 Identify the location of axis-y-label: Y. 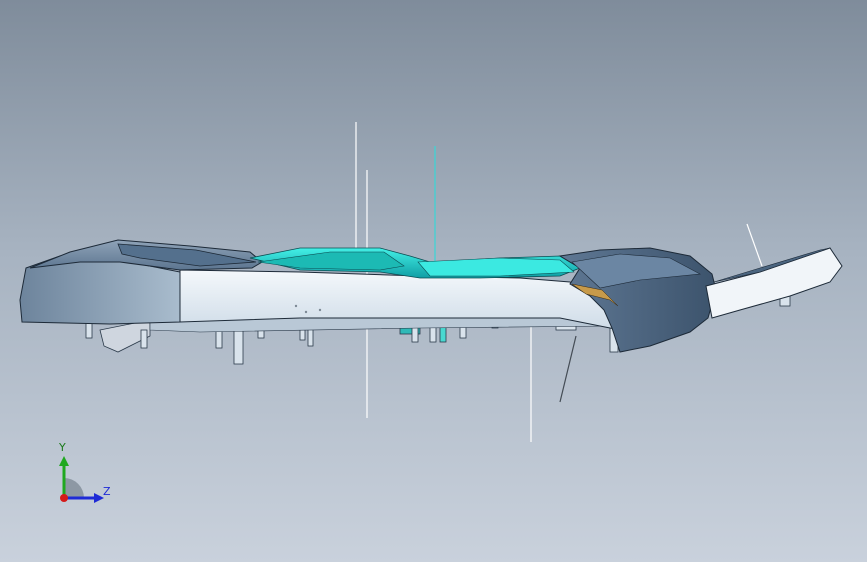
(62, 447).